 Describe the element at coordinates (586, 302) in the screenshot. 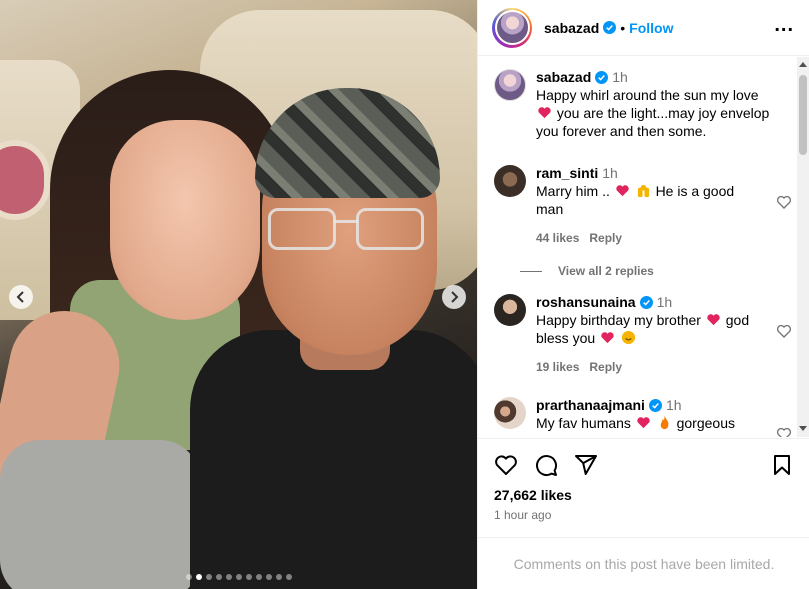

I see `comment-username: roshansunaina` at that location.